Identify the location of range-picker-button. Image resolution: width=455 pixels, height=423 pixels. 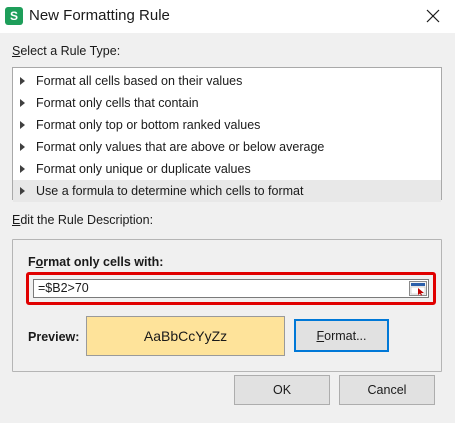
(418, 288).